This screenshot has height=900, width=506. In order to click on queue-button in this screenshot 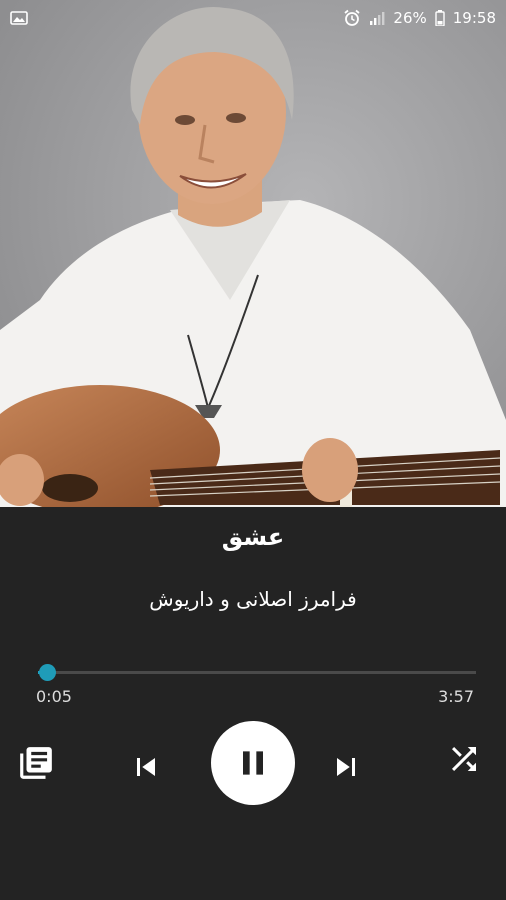, I will do `click(36, 763)`.